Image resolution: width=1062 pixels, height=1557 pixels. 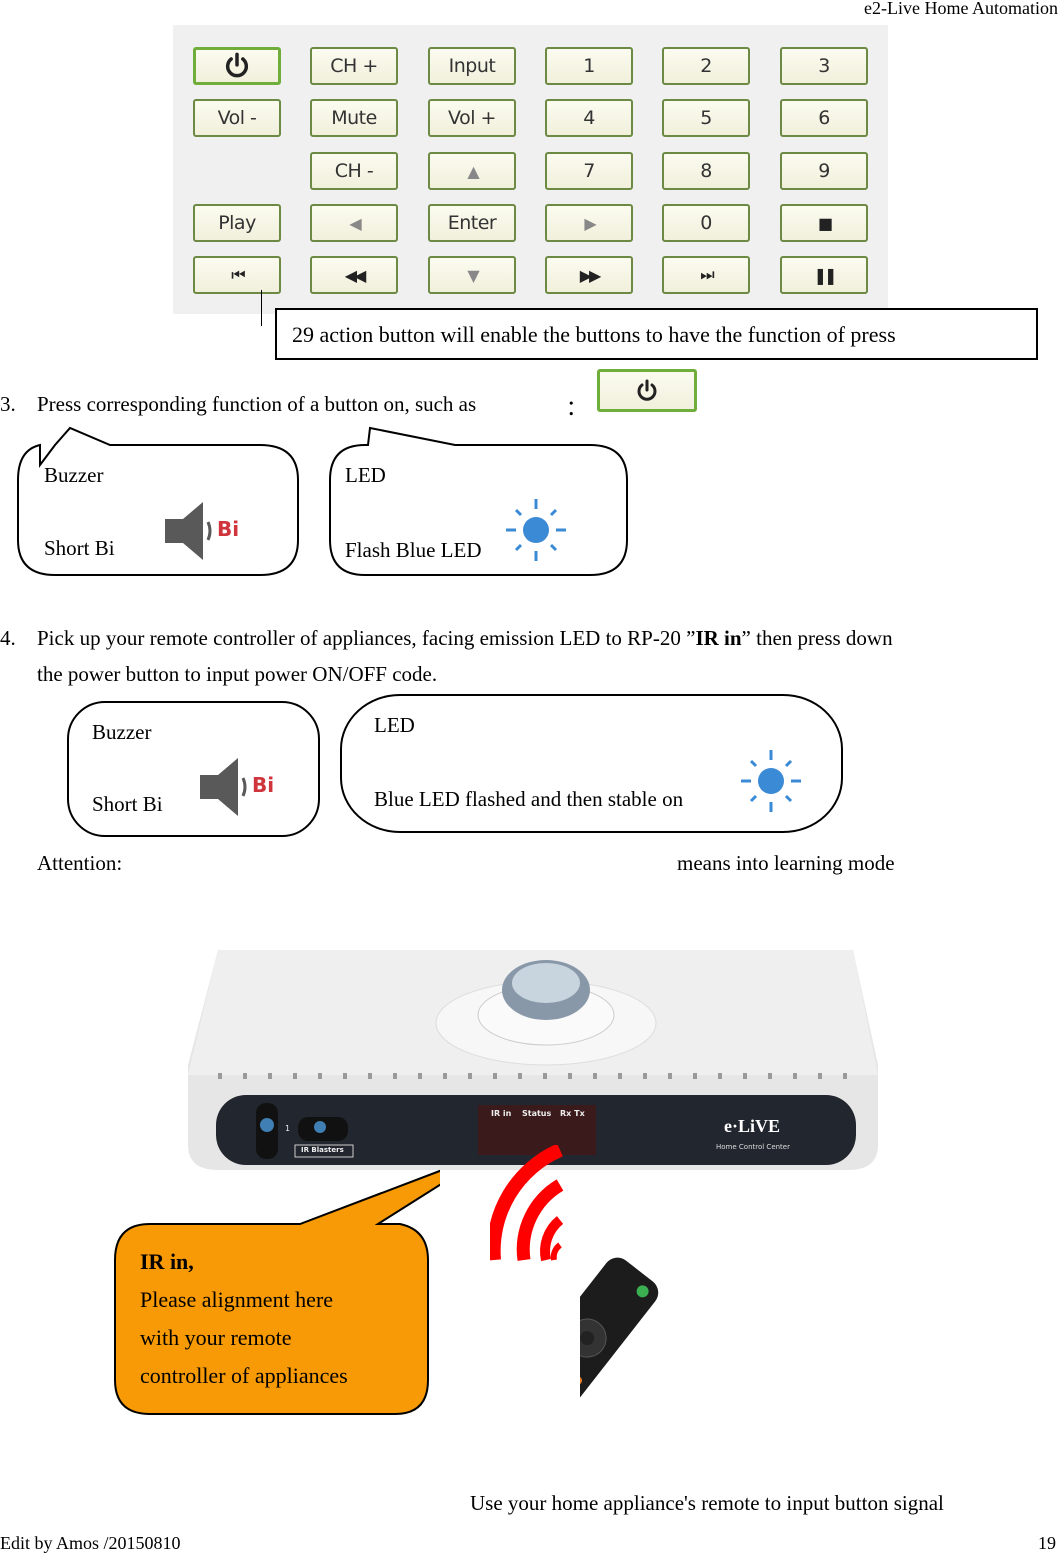 I want to click on button-label: CH -, so click(x=354, y=171).